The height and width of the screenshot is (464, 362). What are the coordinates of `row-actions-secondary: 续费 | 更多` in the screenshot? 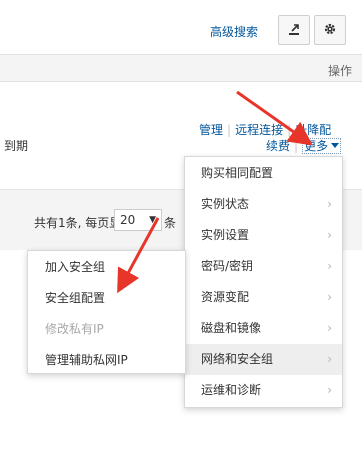 It's located at (304, 145).